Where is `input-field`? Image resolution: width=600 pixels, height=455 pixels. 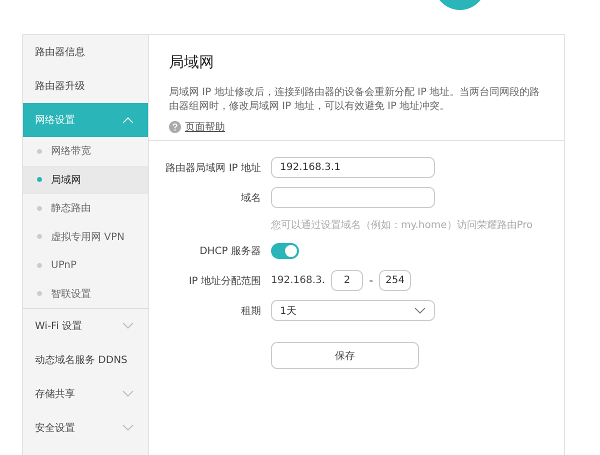
input-field is located at coordinates (353, 197).